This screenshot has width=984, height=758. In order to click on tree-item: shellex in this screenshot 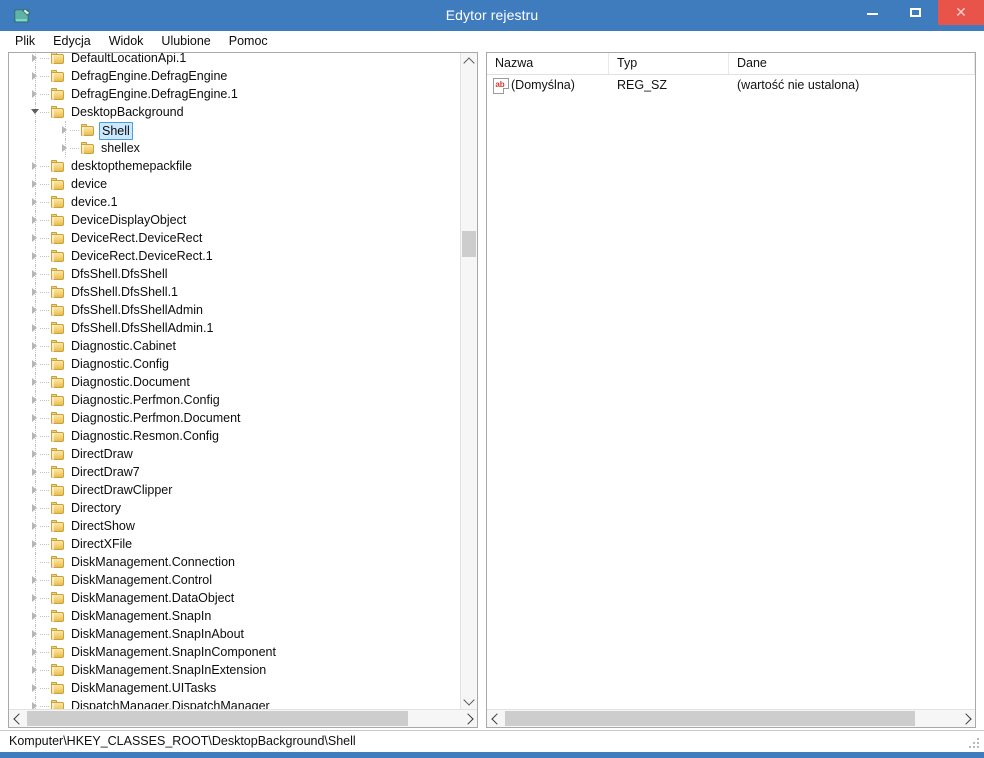, I will do `click(235, 148)`.